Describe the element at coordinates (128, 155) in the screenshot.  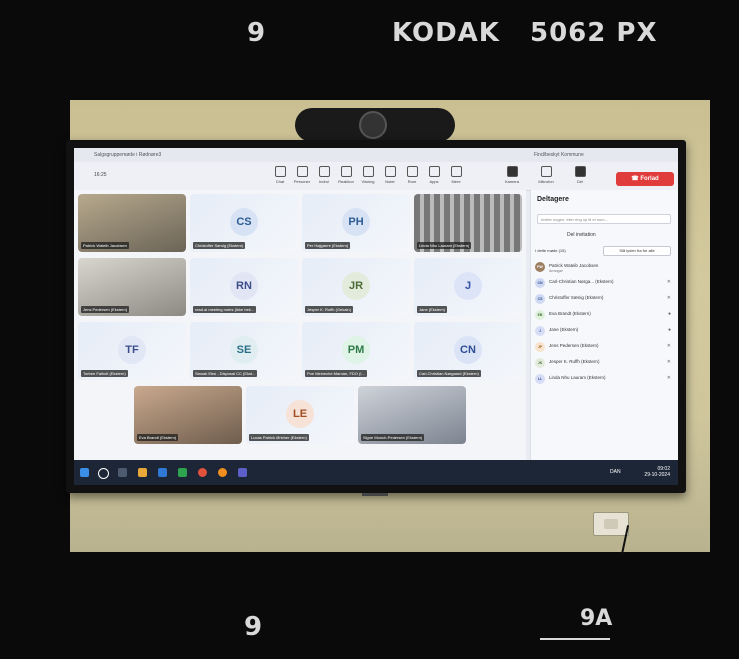
I see `meeting-title: Salgsgruppemøde i Rødnøre3` at that location.